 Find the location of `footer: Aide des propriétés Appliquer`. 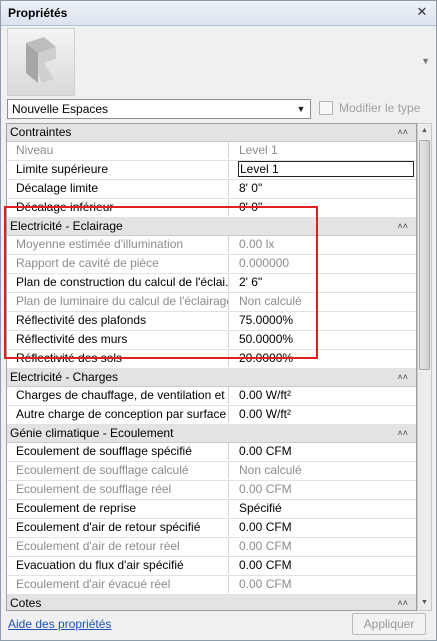

footer: Aide des propriétés Appliquer is located at coordinates (218, 625).